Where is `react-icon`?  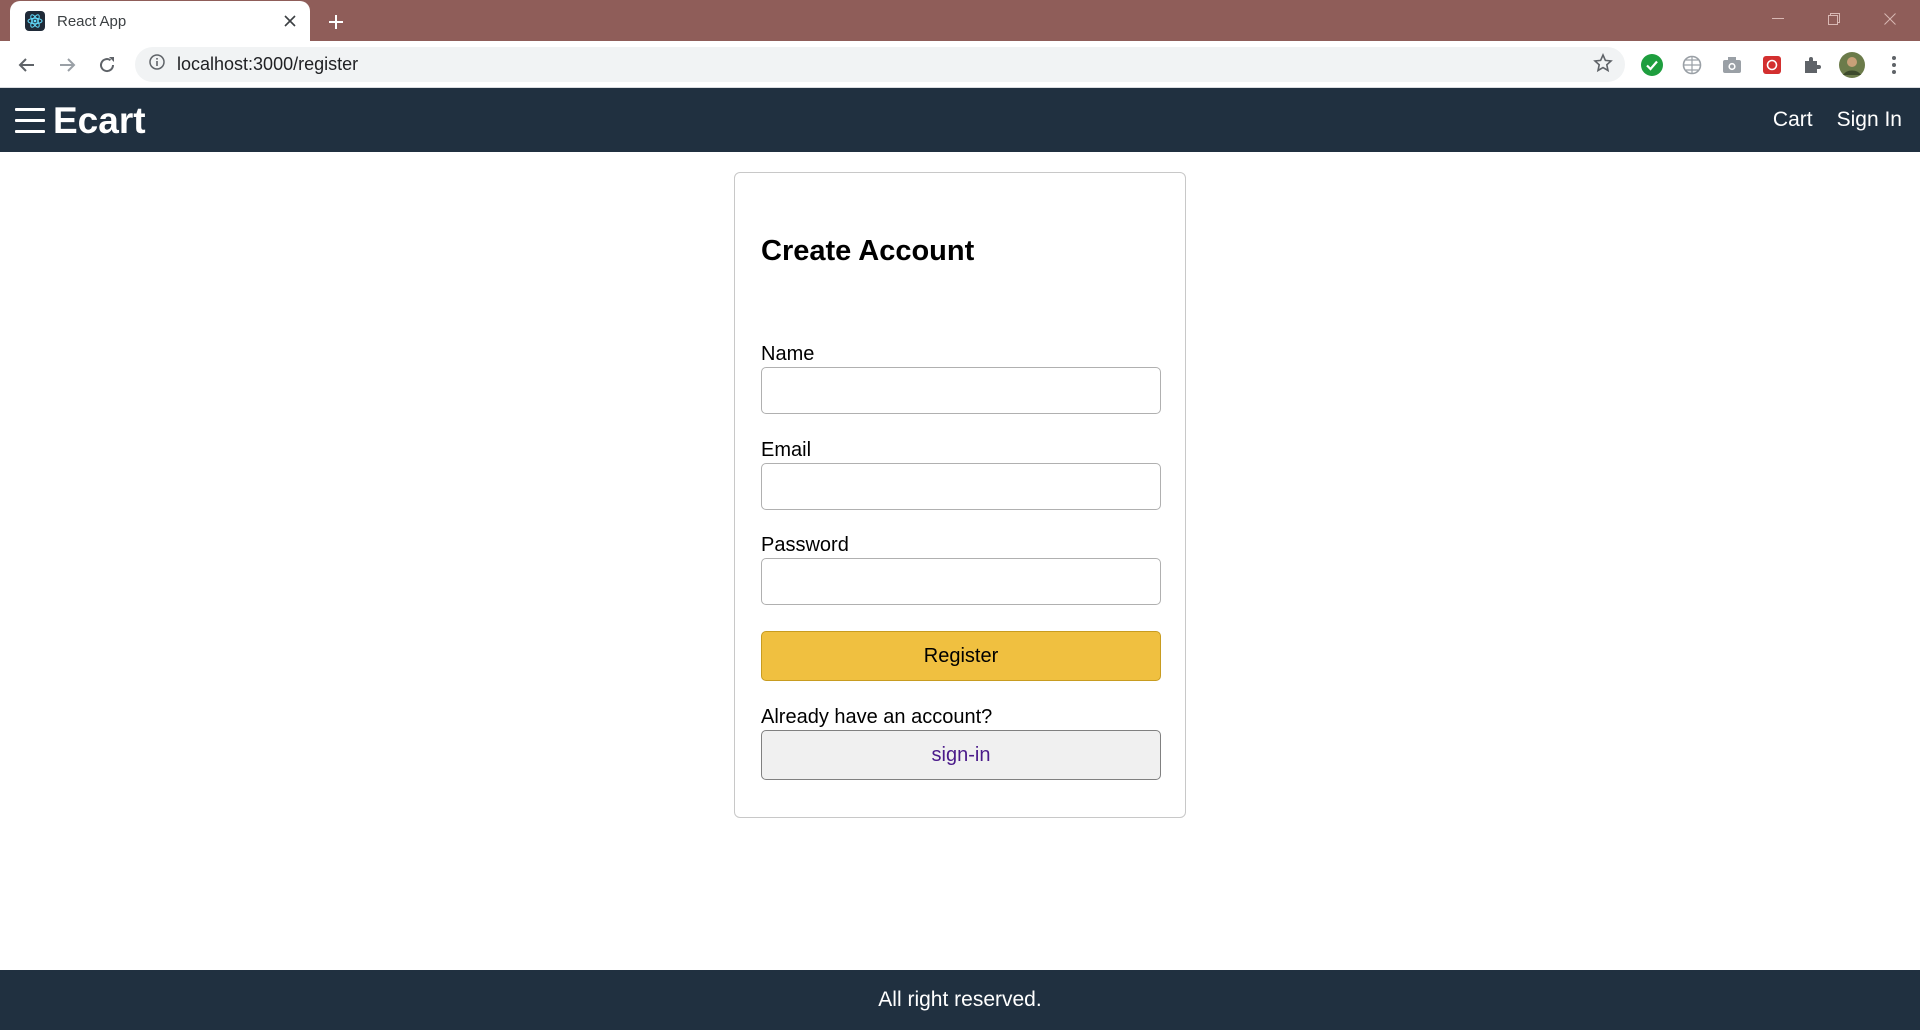
react-icon is located at coordinates (35, 21).